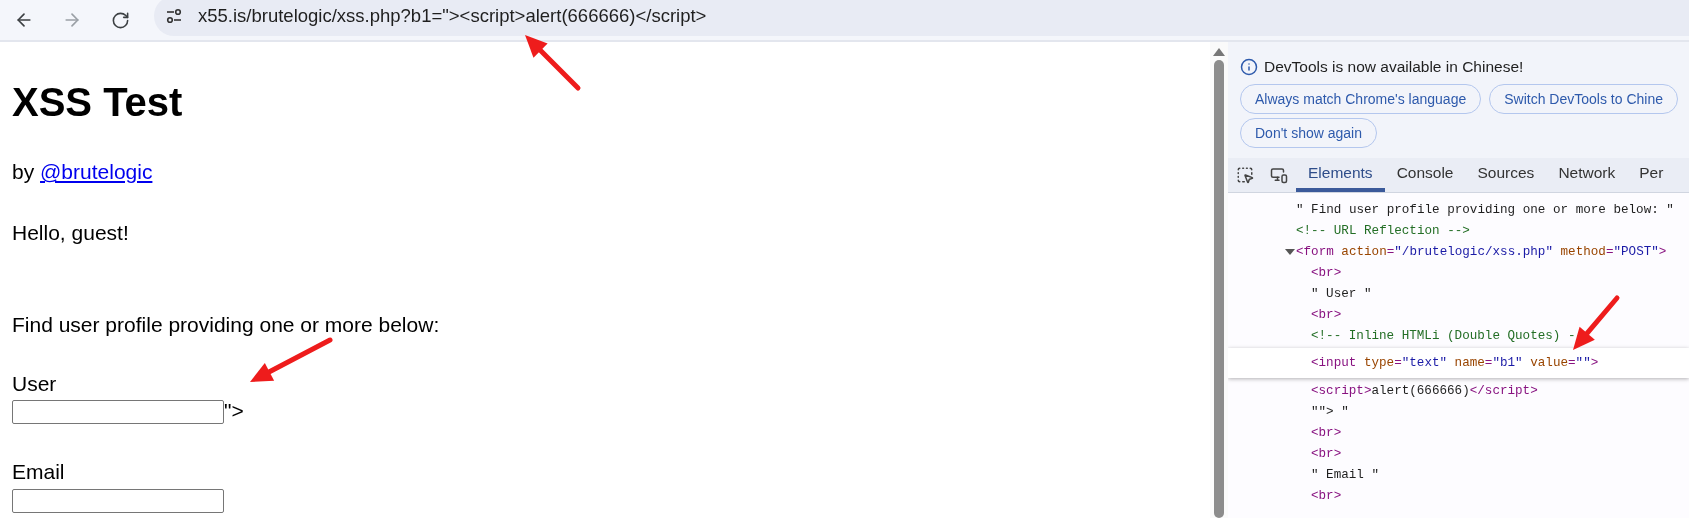 This screenshot has height=518, width=1689. What do you see at coordinates (34, 383) in the screenshot?
I see `field-label: User` at bounding box center [34, 383].